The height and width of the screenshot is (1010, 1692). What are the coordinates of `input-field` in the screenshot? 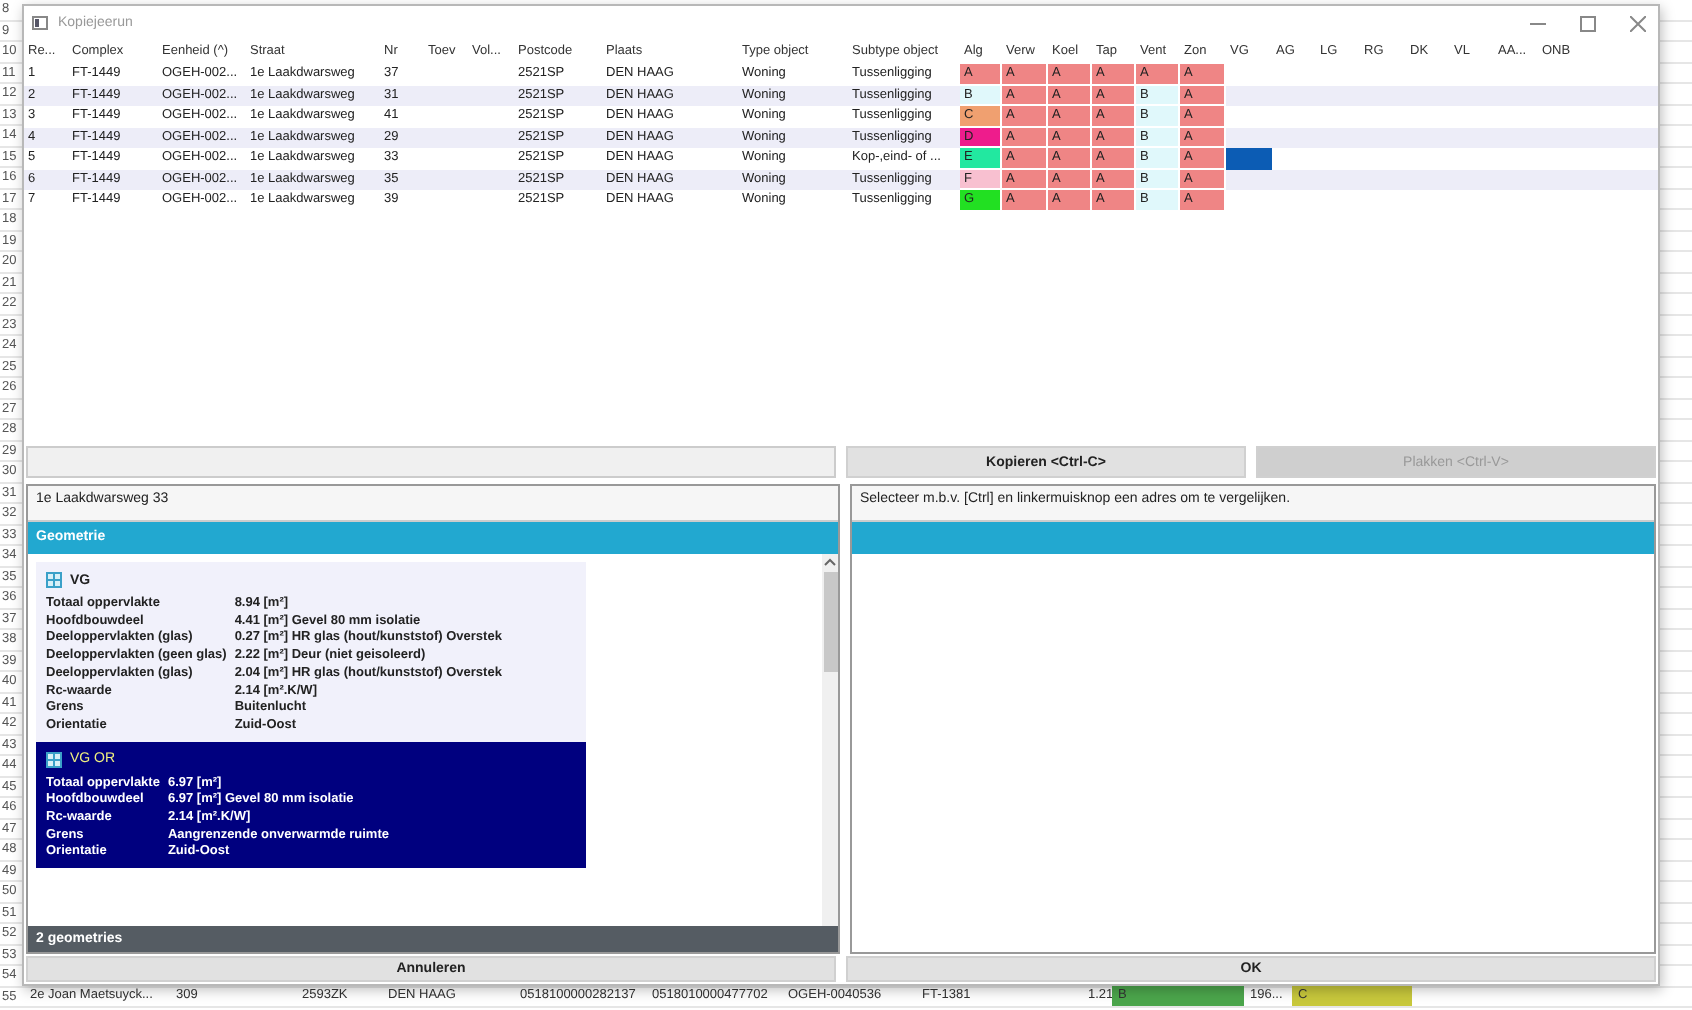 It's located at (431, 462).